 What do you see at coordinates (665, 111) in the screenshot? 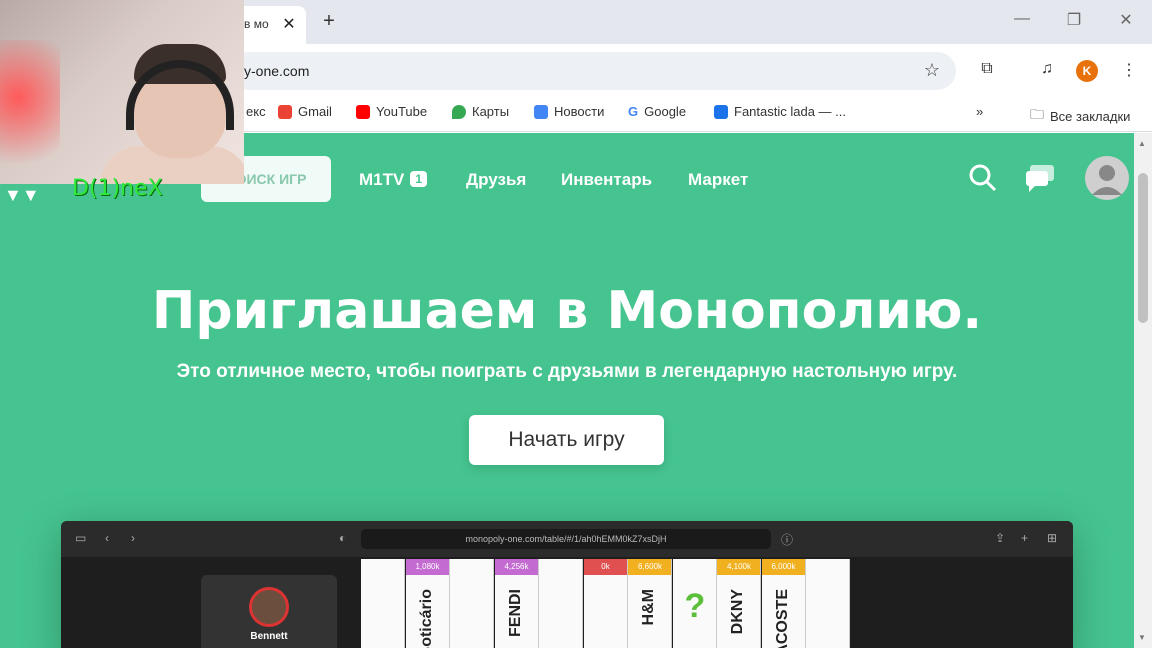
I see `bookmark-label: Google` at bounding box center [665, 111].